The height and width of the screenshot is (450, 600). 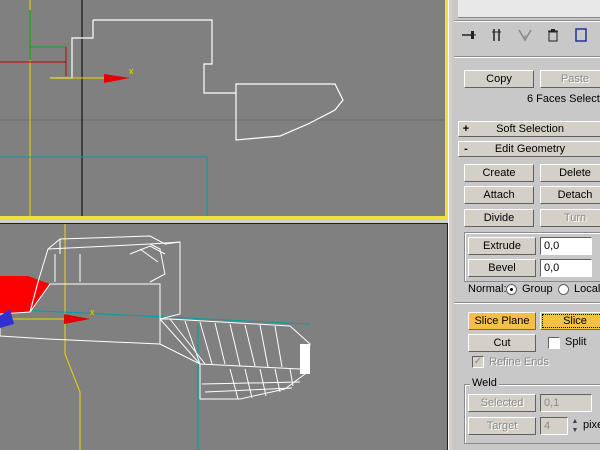 I want to click on stern-faces, so click(x=305, y=359).